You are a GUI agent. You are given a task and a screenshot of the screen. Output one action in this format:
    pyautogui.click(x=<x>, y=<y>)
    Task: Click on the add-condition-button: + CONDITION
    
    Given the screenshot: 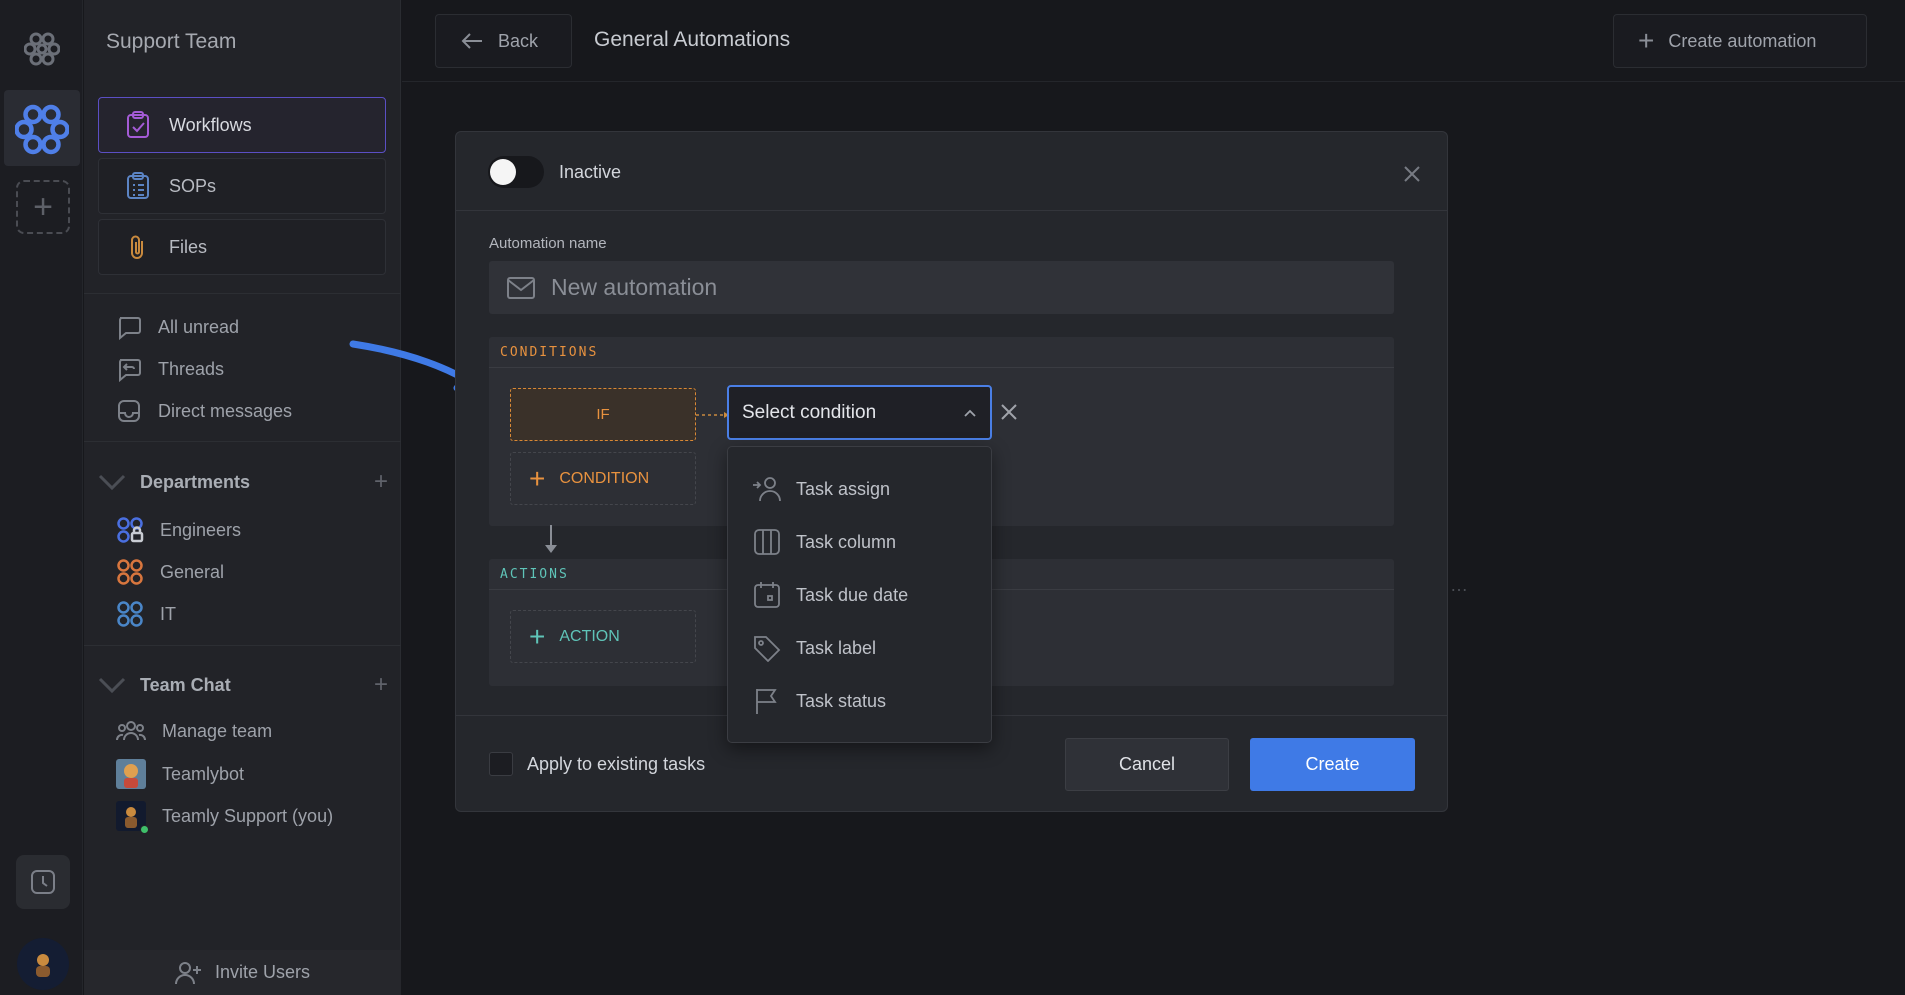 What is the action you would take?
    pyautogui.click(x=603, y=478)
    